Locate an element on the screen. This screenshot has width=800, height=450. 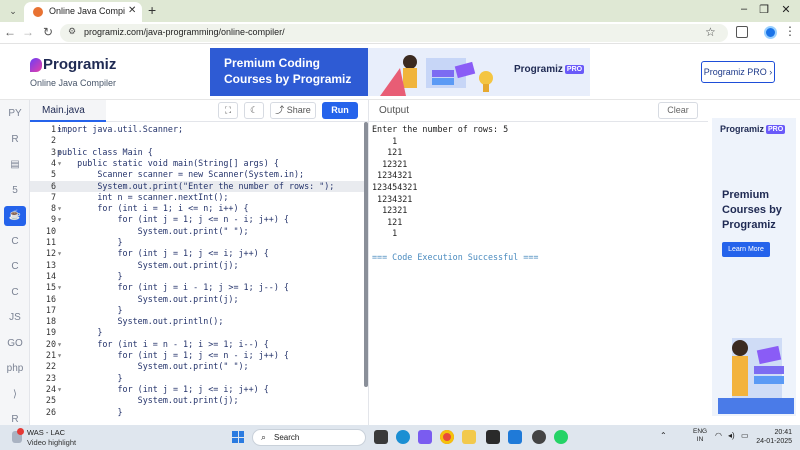
code-line: 19 } is located at coordinates (199, 332).